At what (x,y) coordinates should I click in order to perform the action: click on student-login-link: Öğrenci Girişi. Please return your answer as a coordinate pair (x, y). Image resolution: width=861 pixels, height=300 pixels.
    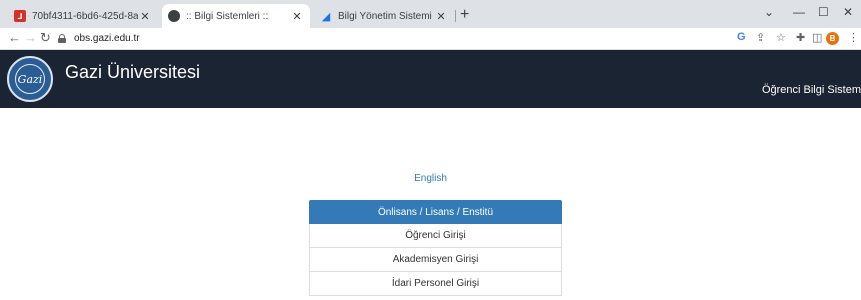
    Looking at the image, I should click on (435, 236).